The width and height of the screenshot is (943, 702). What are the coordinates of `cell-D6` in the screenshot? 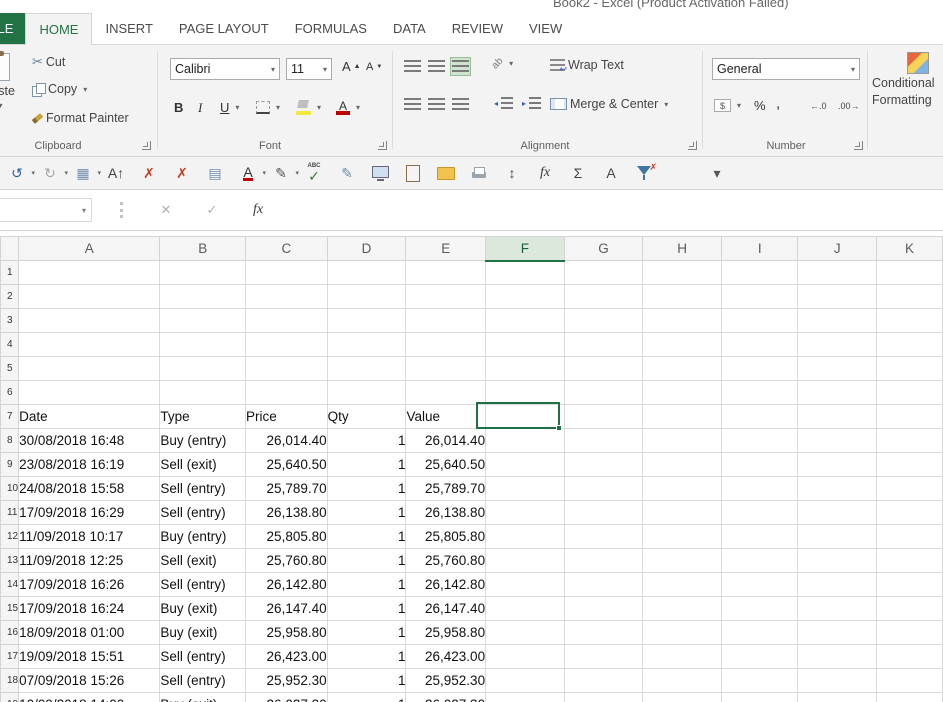 It's located at (367, 392).